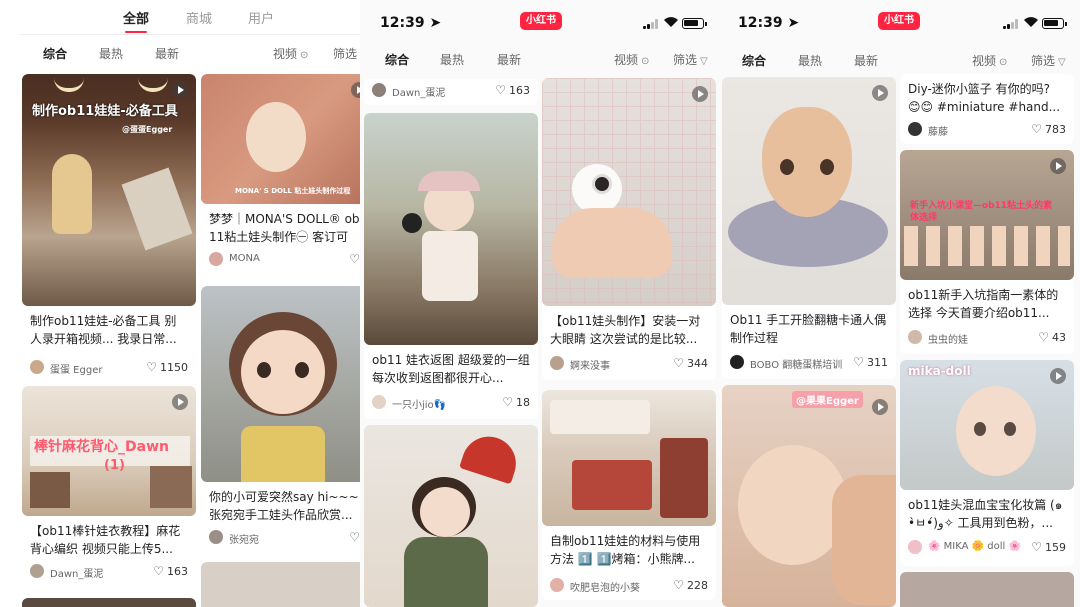 This screenshot has width=1080, height=607. I want to click on divider, so click(190, 34).